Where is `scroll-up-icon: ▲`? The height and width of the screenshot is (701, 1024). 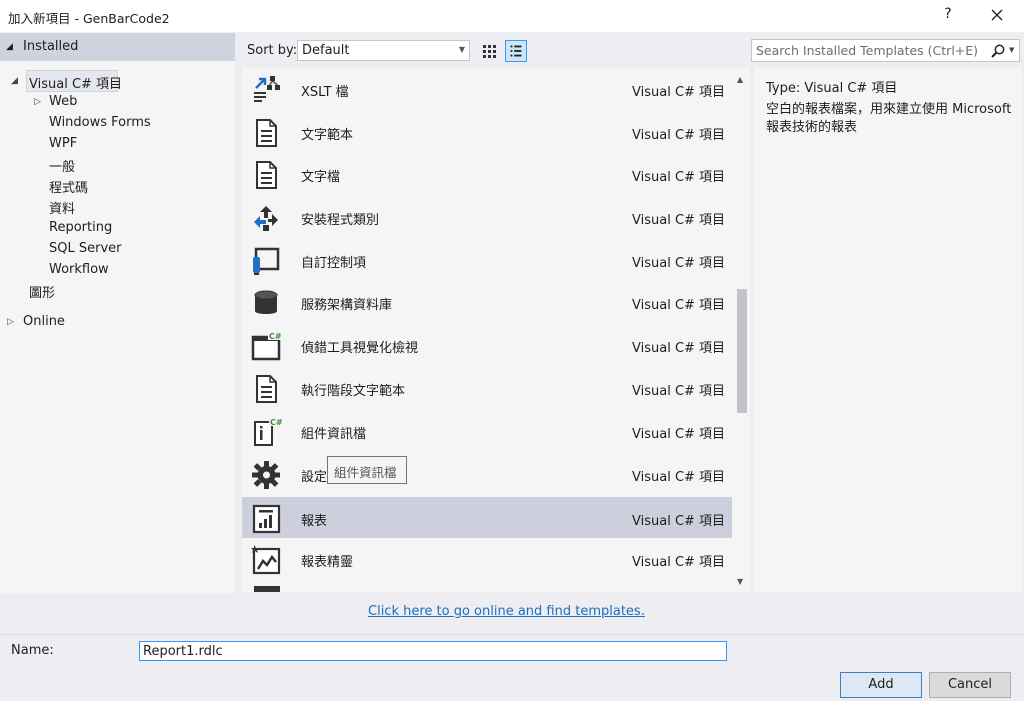
scroll-up-icon: ▲ is located at coordinates (740, 79).